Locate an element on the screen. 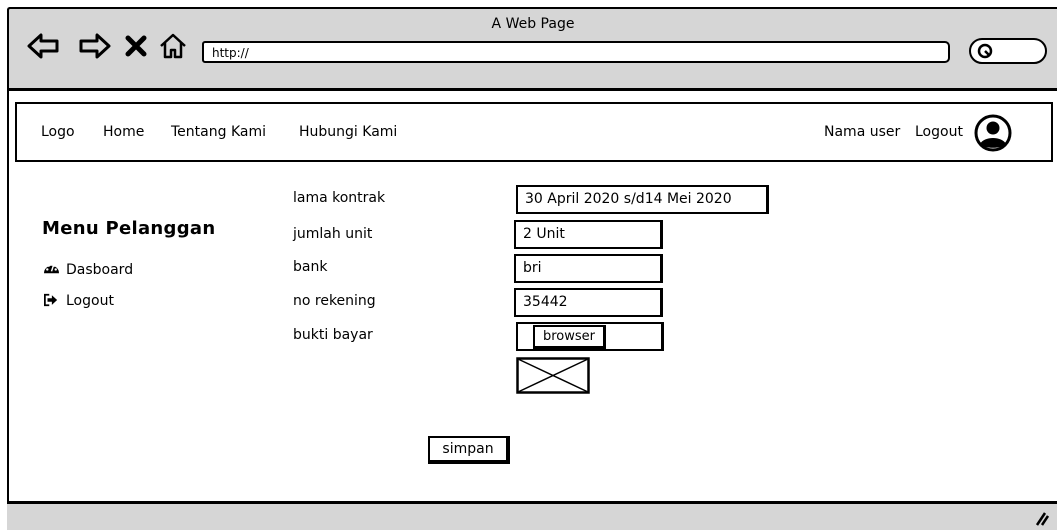  nav-contact: Hubungi Kami is located at coordinates (348, 132).